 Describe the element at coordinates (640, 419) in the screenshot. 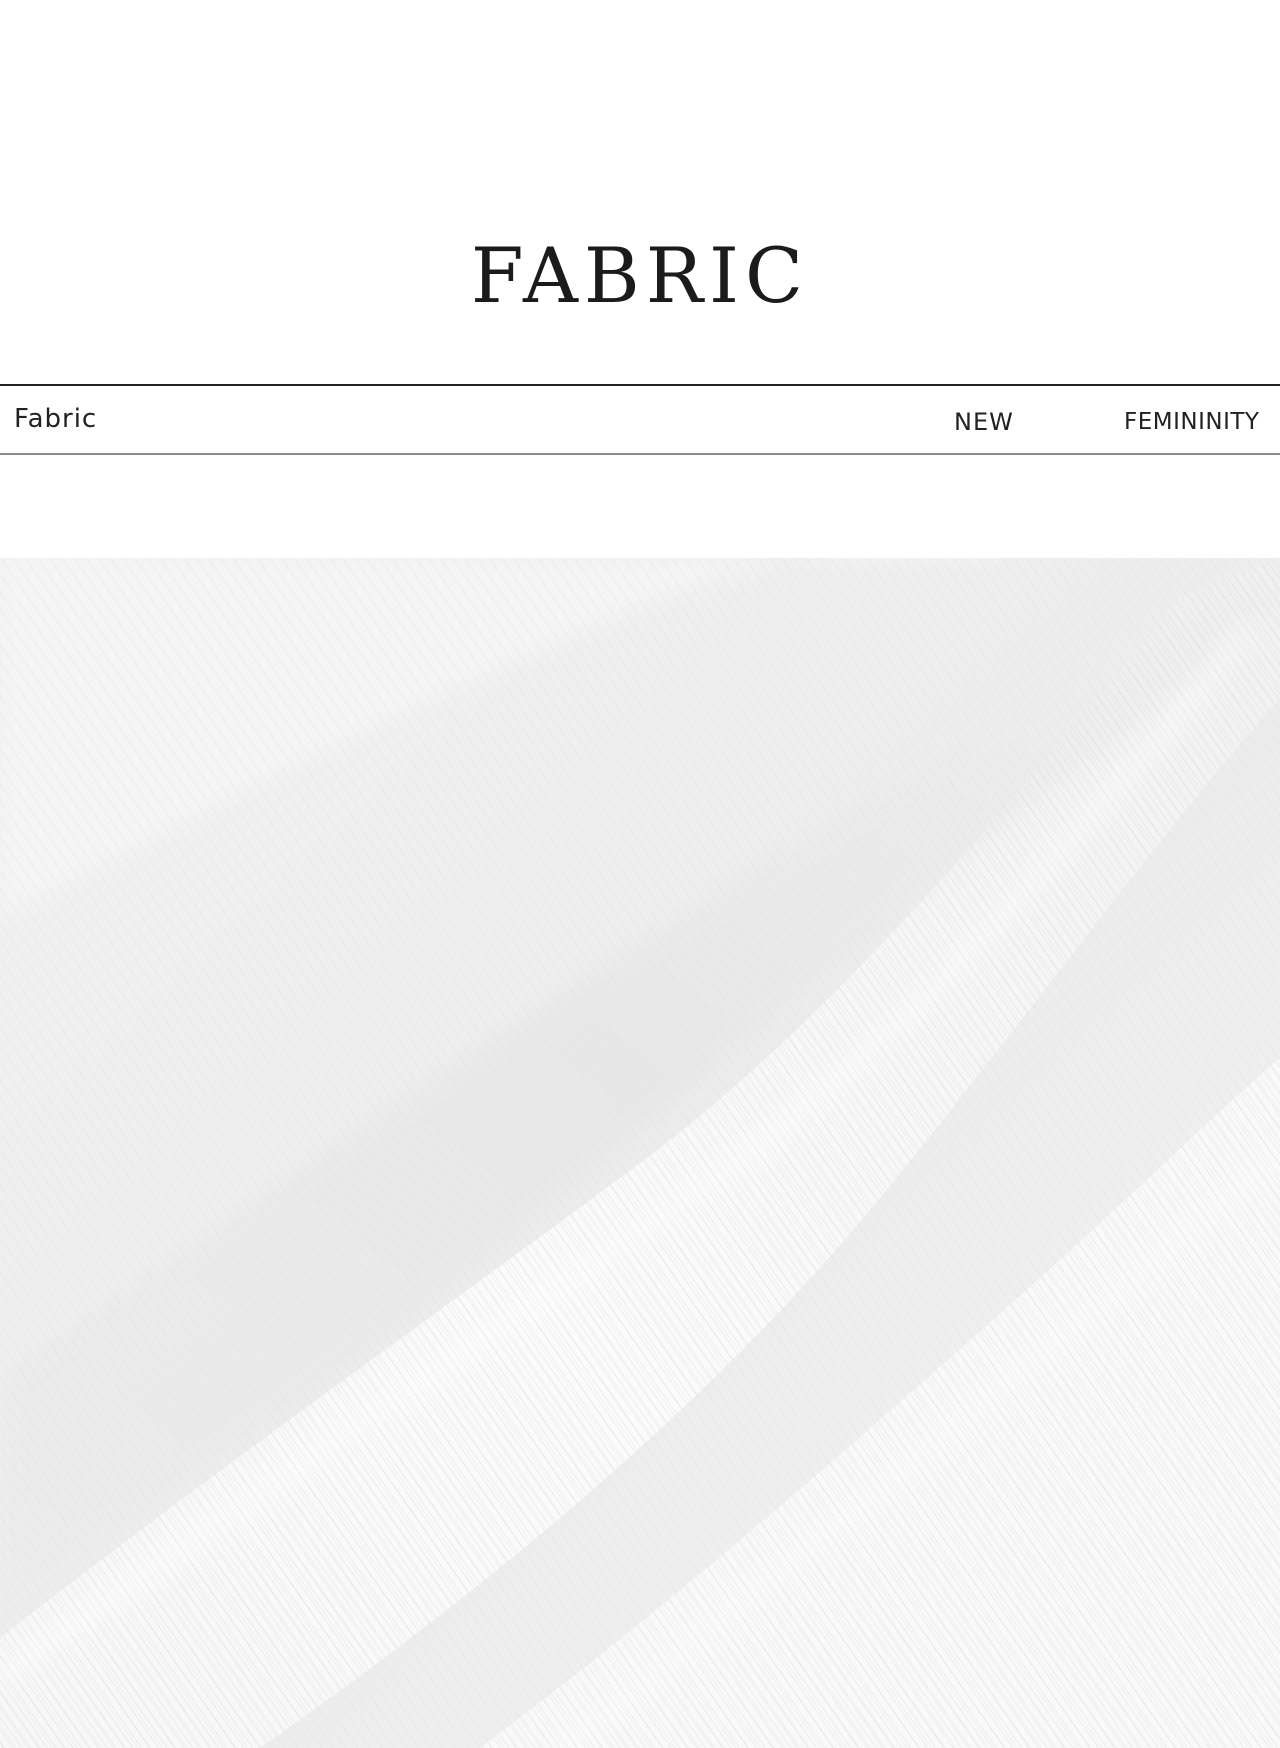

I see `label-bar: Fabric NEW FEMININITY` at that location.